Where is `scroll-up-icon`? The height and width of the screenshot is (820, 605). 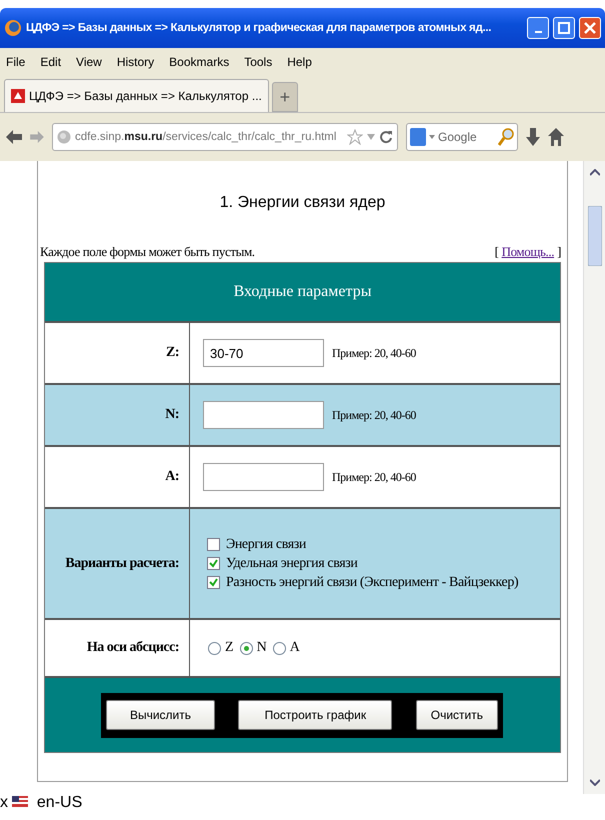 scroll-up-icon is located at coordinates (595, 172).